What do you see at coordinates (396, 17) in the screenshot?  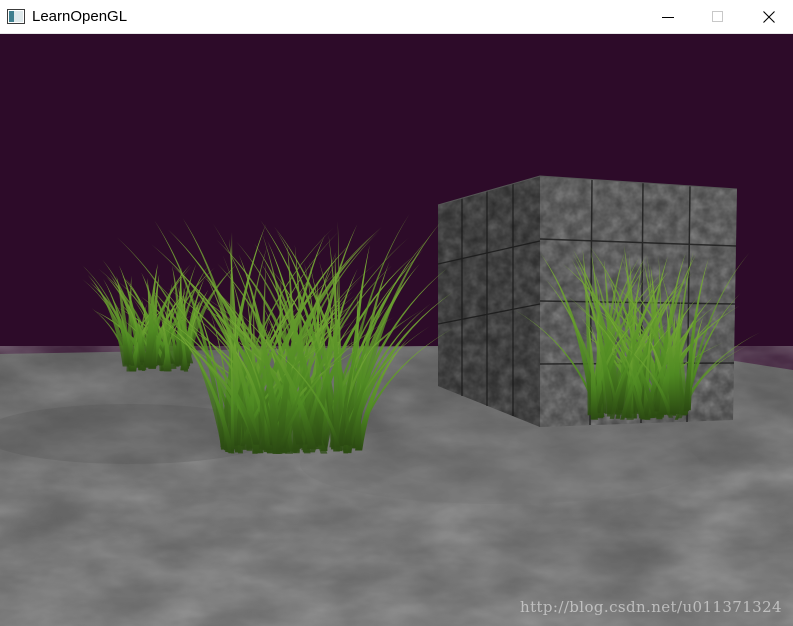 I see `title-bar: LearnOpenGL` at bounding box center [396, 17].